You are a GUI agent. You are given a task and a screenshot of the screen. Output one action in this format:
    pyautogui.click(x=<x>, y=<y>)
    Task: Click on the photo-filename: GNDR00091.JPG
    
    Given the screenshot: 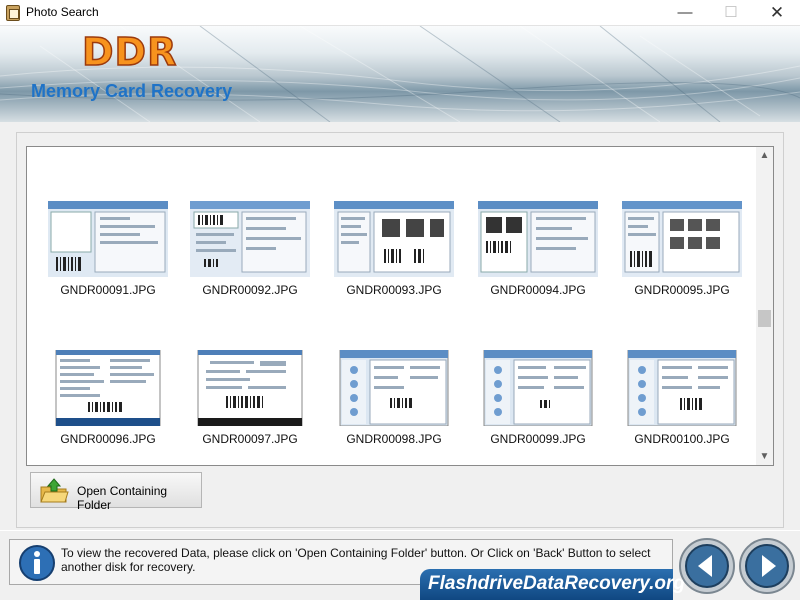 What is the action you would take?
    pyautogui.click(x=108, y=290)
    